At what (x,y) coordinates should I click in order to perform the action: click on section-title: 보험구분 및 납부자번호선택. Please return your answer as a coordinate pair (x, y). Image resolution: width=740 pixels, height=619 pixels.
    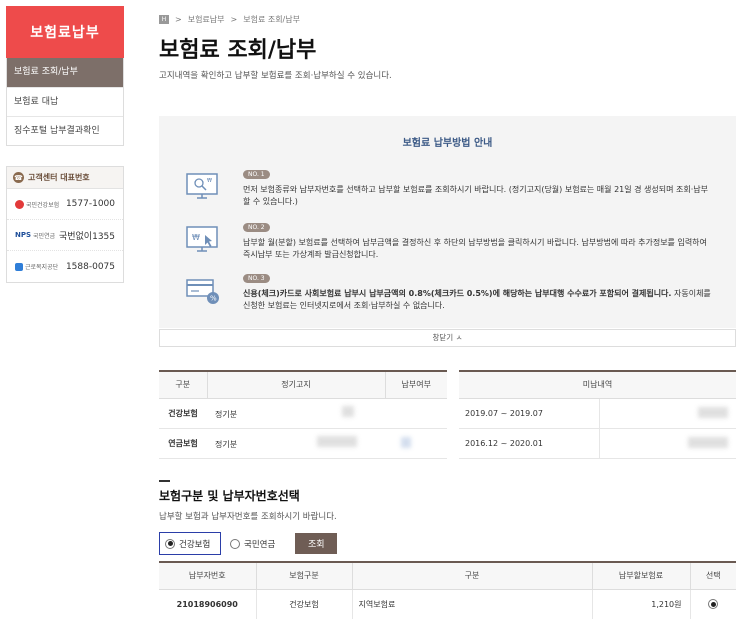
    Looking at the image, I should click on (229, 496).